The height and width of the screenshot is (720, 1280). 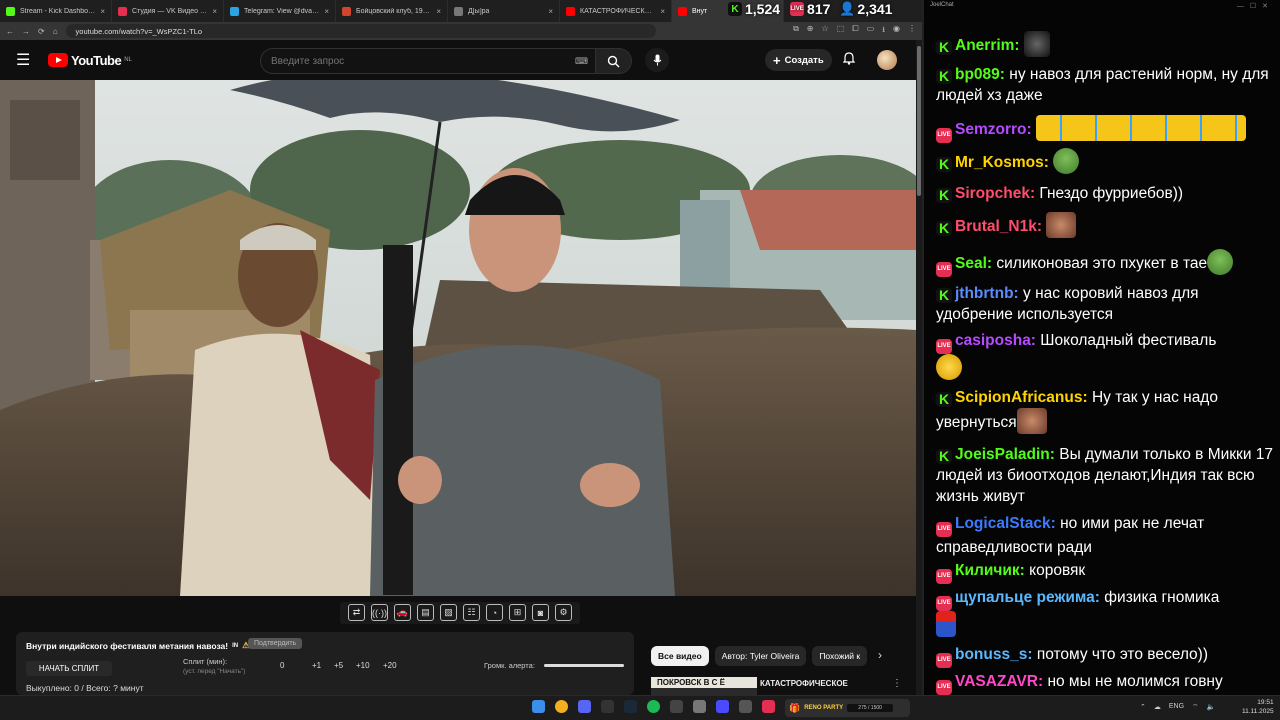 What do you see at coordinates (584, 706) in the screenshot?
I see `discord-icon` at bounding box center [584, 706].